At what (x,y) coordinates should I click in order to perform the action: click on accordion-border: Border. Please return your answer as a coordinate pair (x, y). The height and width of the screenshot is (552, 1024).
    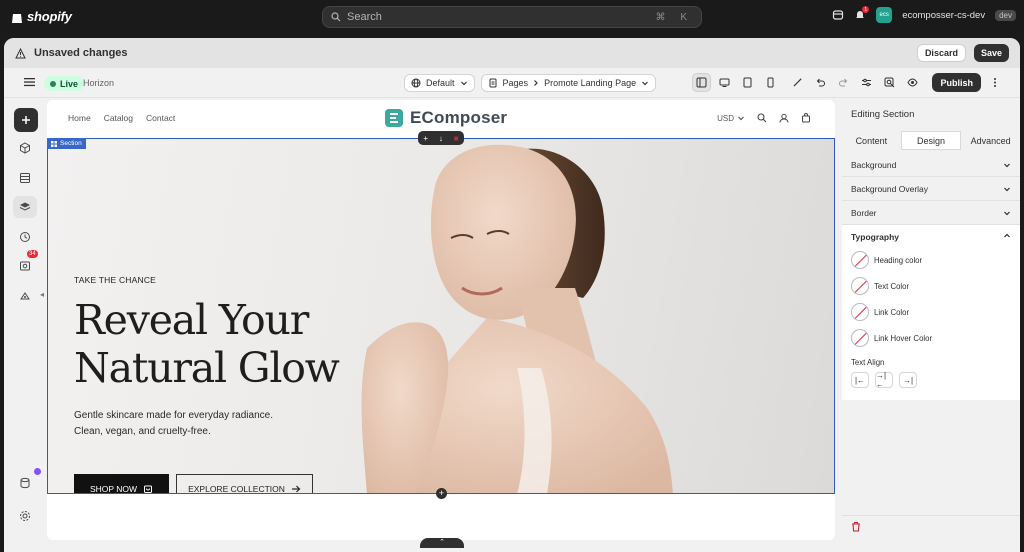
    Looking at the image, I should click on (931, 213).